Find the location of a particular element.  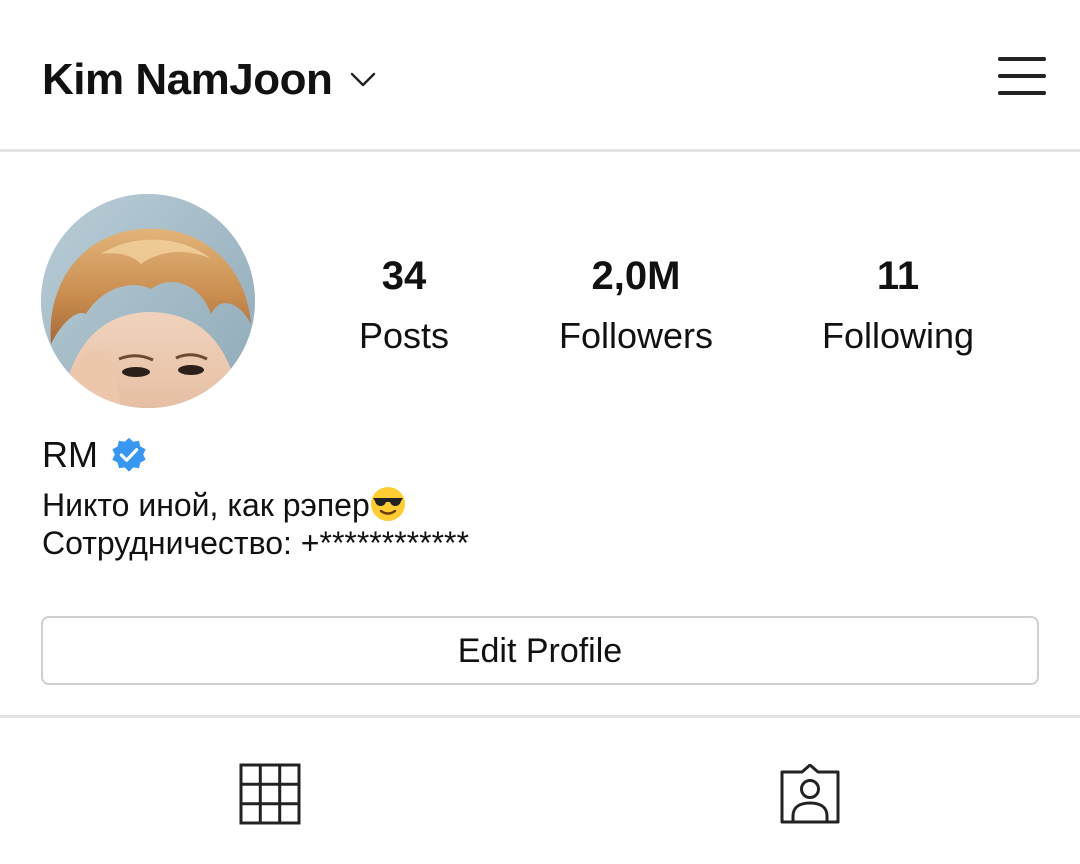

tabs-divider is located at coordinates (540, 716).